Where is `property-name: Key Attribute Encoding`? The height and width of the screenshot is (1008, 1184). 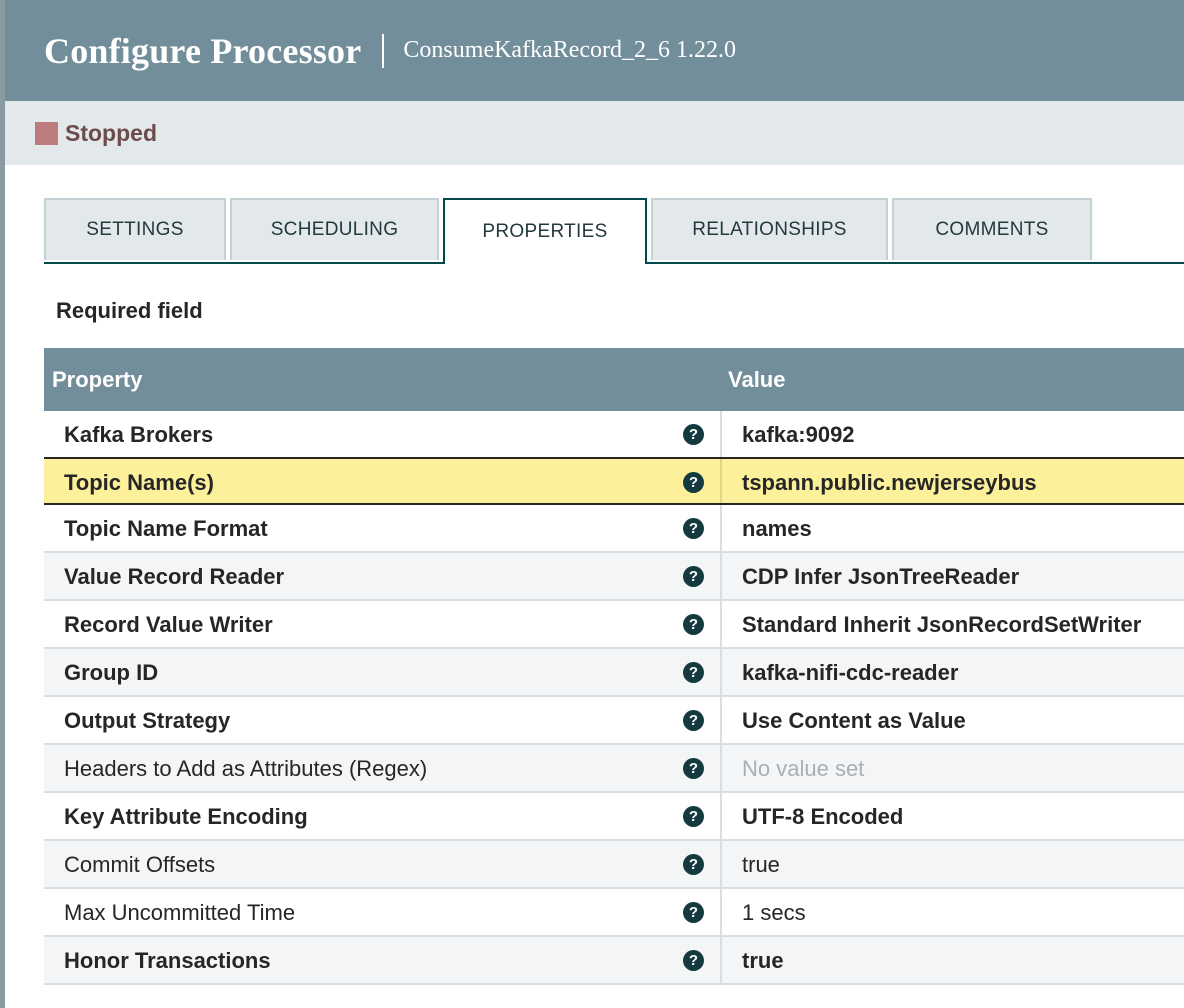
property-name: Key Attribute Encoding is located at coordinates (186, 816).